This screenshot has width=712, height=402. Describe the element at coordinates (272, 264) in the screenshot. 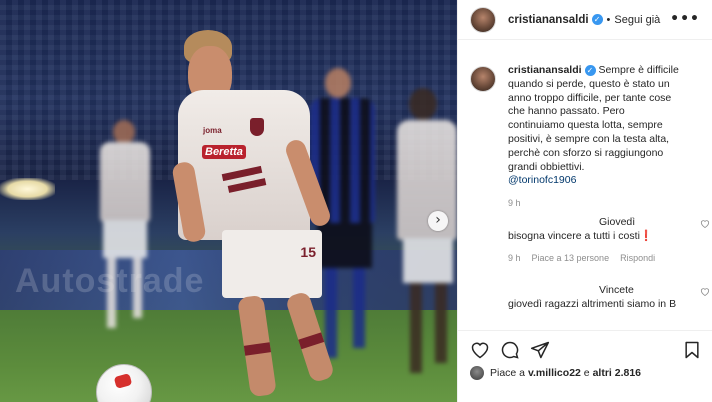

I see `player-shorts: 15` at that location.